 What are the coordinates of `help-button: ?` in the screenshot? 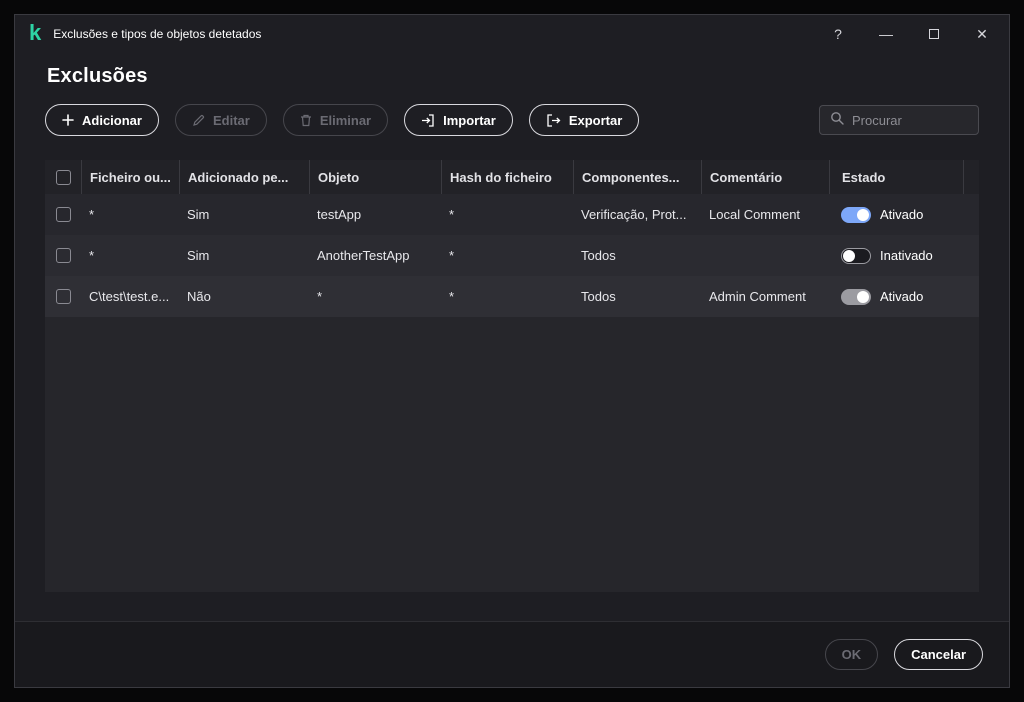 It's located at (838, 34).